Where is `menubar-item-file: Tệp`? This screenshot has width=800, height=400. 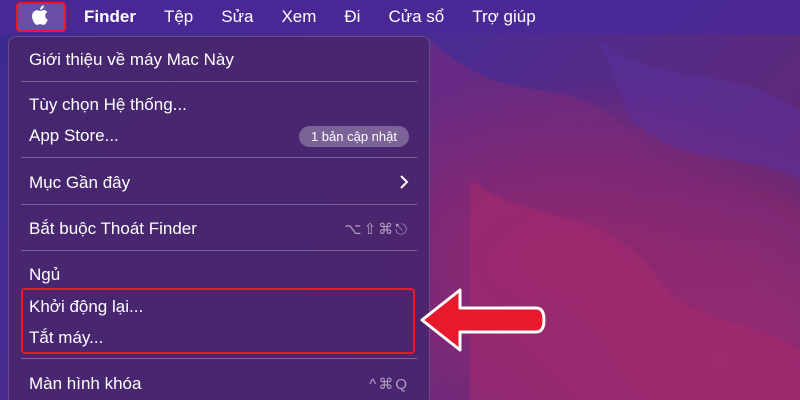
menubar-item-file: Tệp is located at coordinates (178, 17).